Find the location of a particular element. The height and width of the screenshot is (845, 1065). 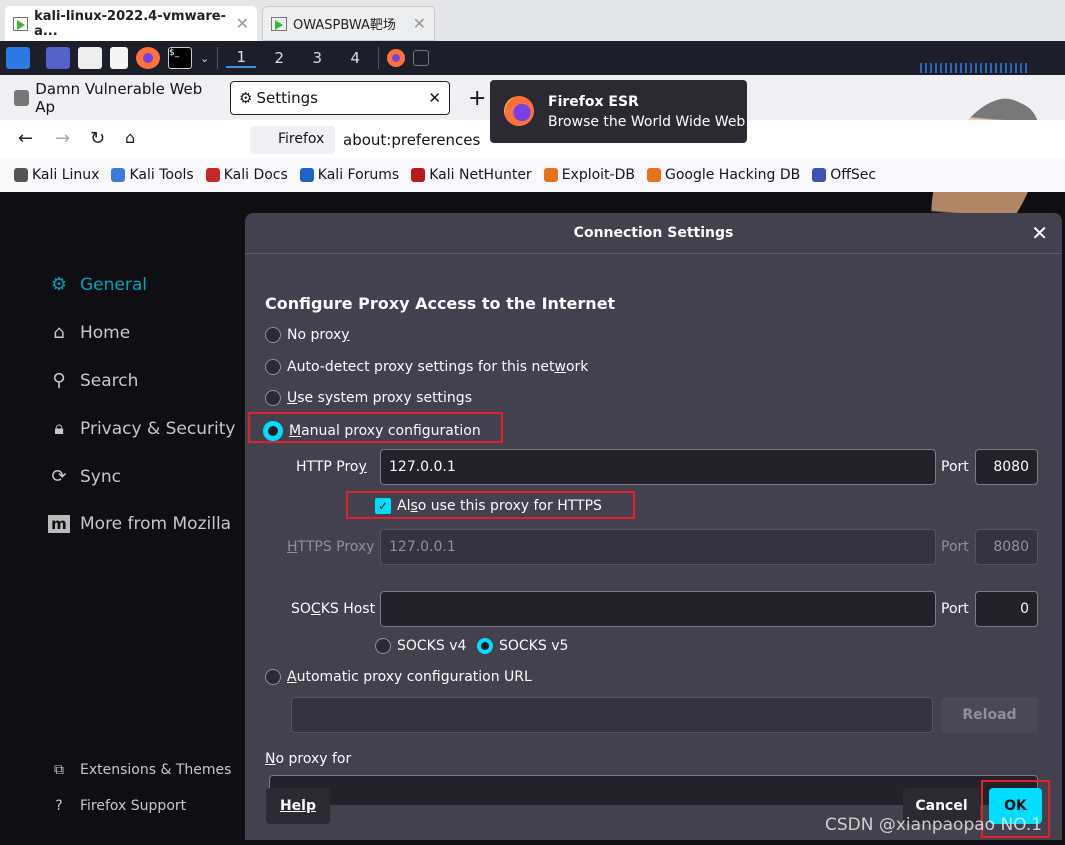

workspace-1: 1 is located at coordinates (241, 58).